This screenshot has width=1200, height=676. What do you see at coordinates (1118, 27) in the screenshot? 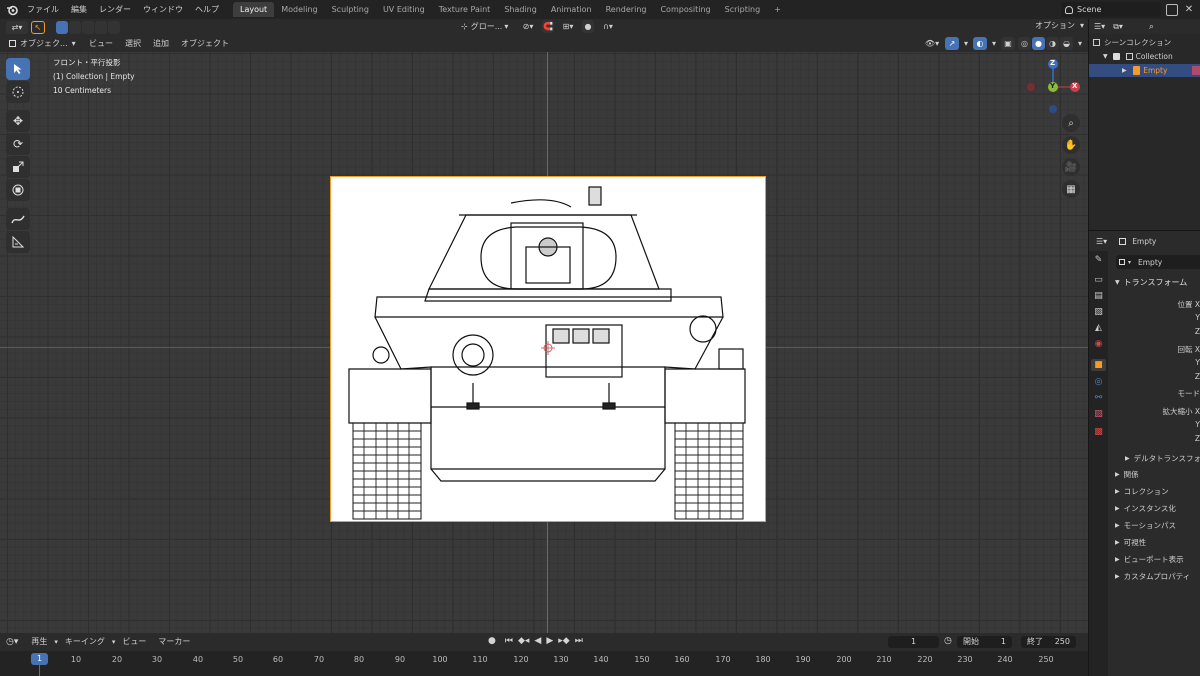
I see `display-mode-icon: ⧉▾` at bounding box center [1118, 27].